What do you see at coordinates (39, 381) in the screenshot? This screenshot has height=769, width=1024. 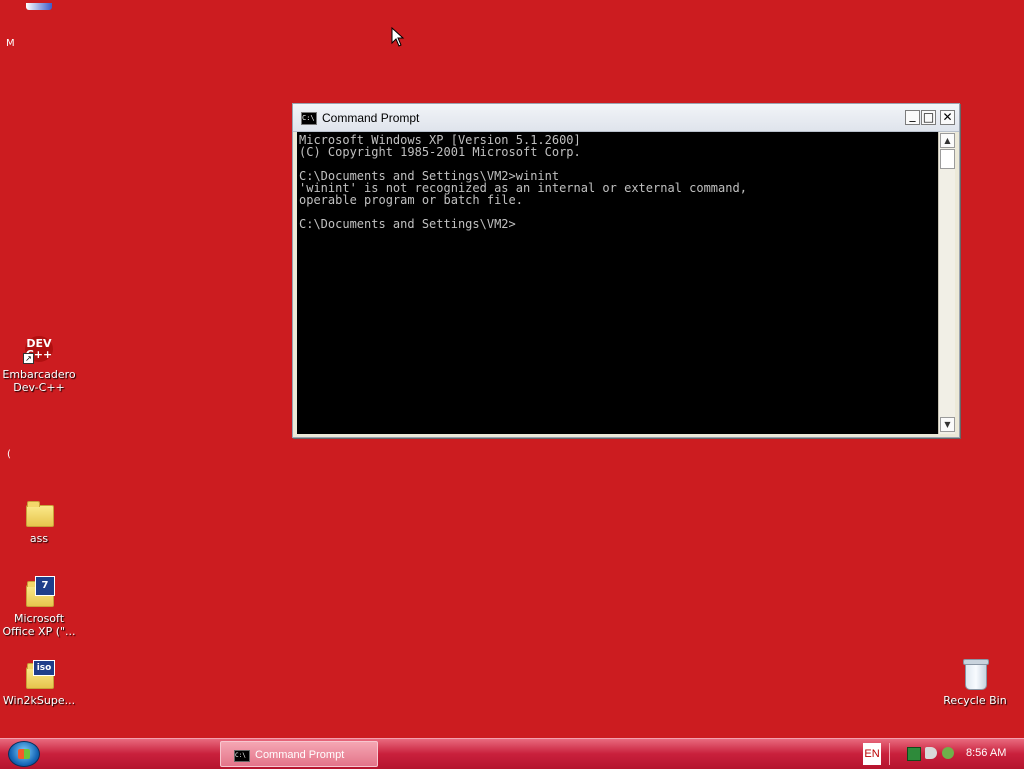 I see `desktop-icon-label: Embarcadero Dev-C++` at bounding box center [39, 381].